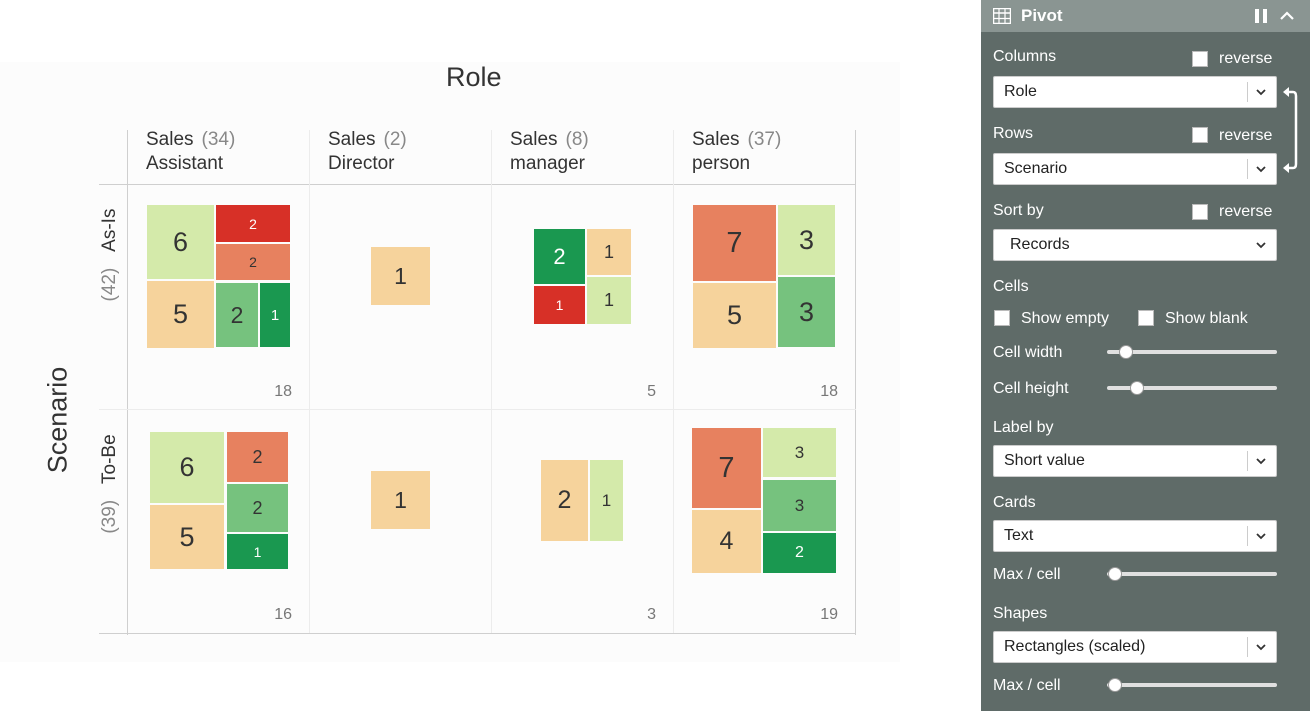 Image resolution: width=1310 pixels, height=711 pixels. Describe the element at coordinates (1027, 685) in the screenshot. I see `shapes-max-per-cell-label: Max / cell` at that location.